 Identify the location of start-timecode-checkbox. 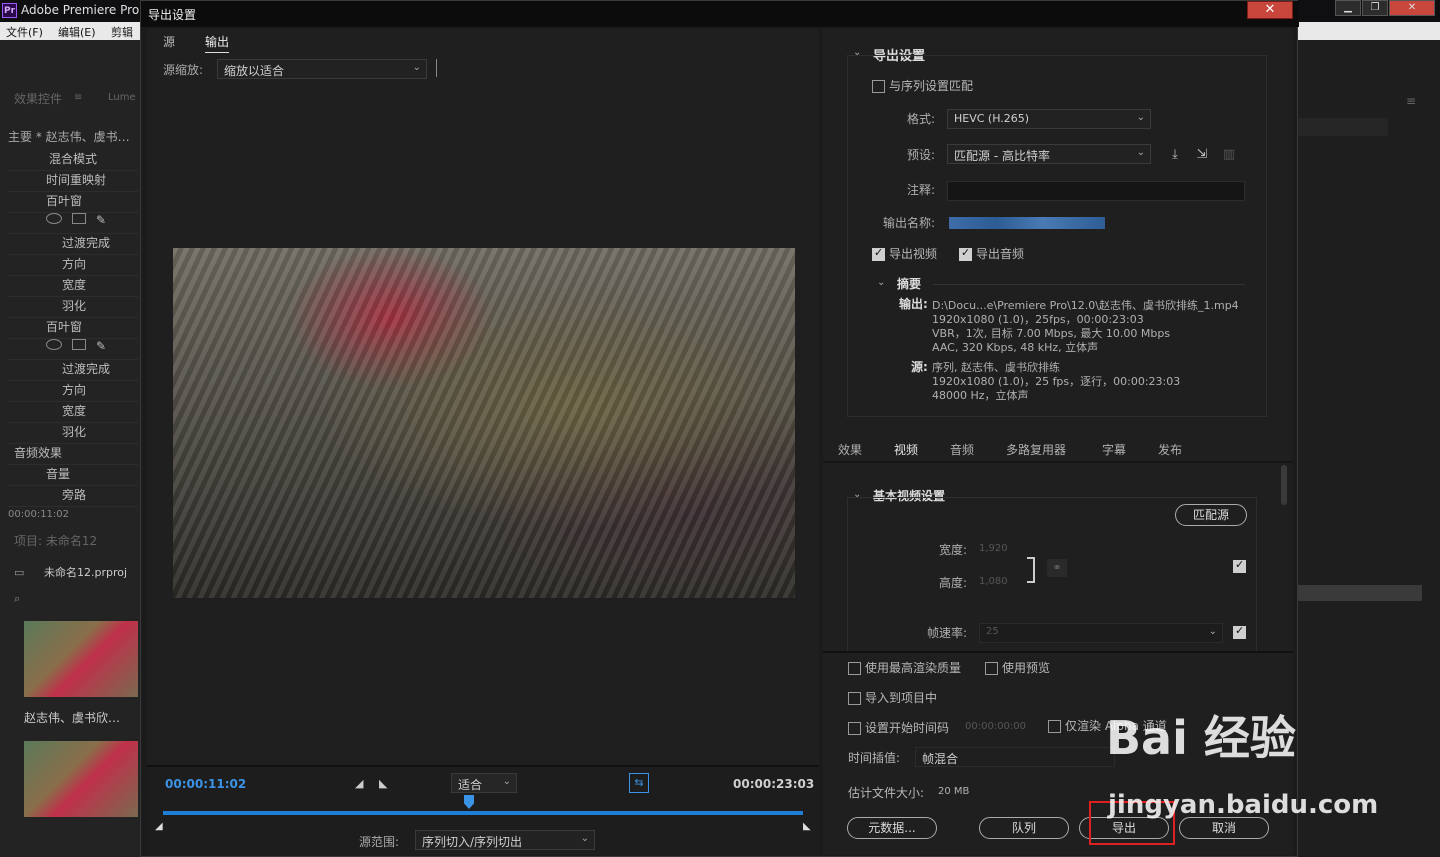
(854, 728).